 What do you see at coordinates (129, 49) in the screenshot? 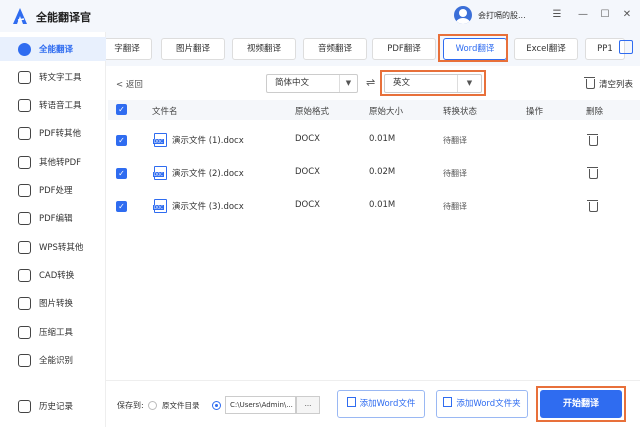
I see `tab-text-translate: 字翻译` at bounding box center [129, 49].